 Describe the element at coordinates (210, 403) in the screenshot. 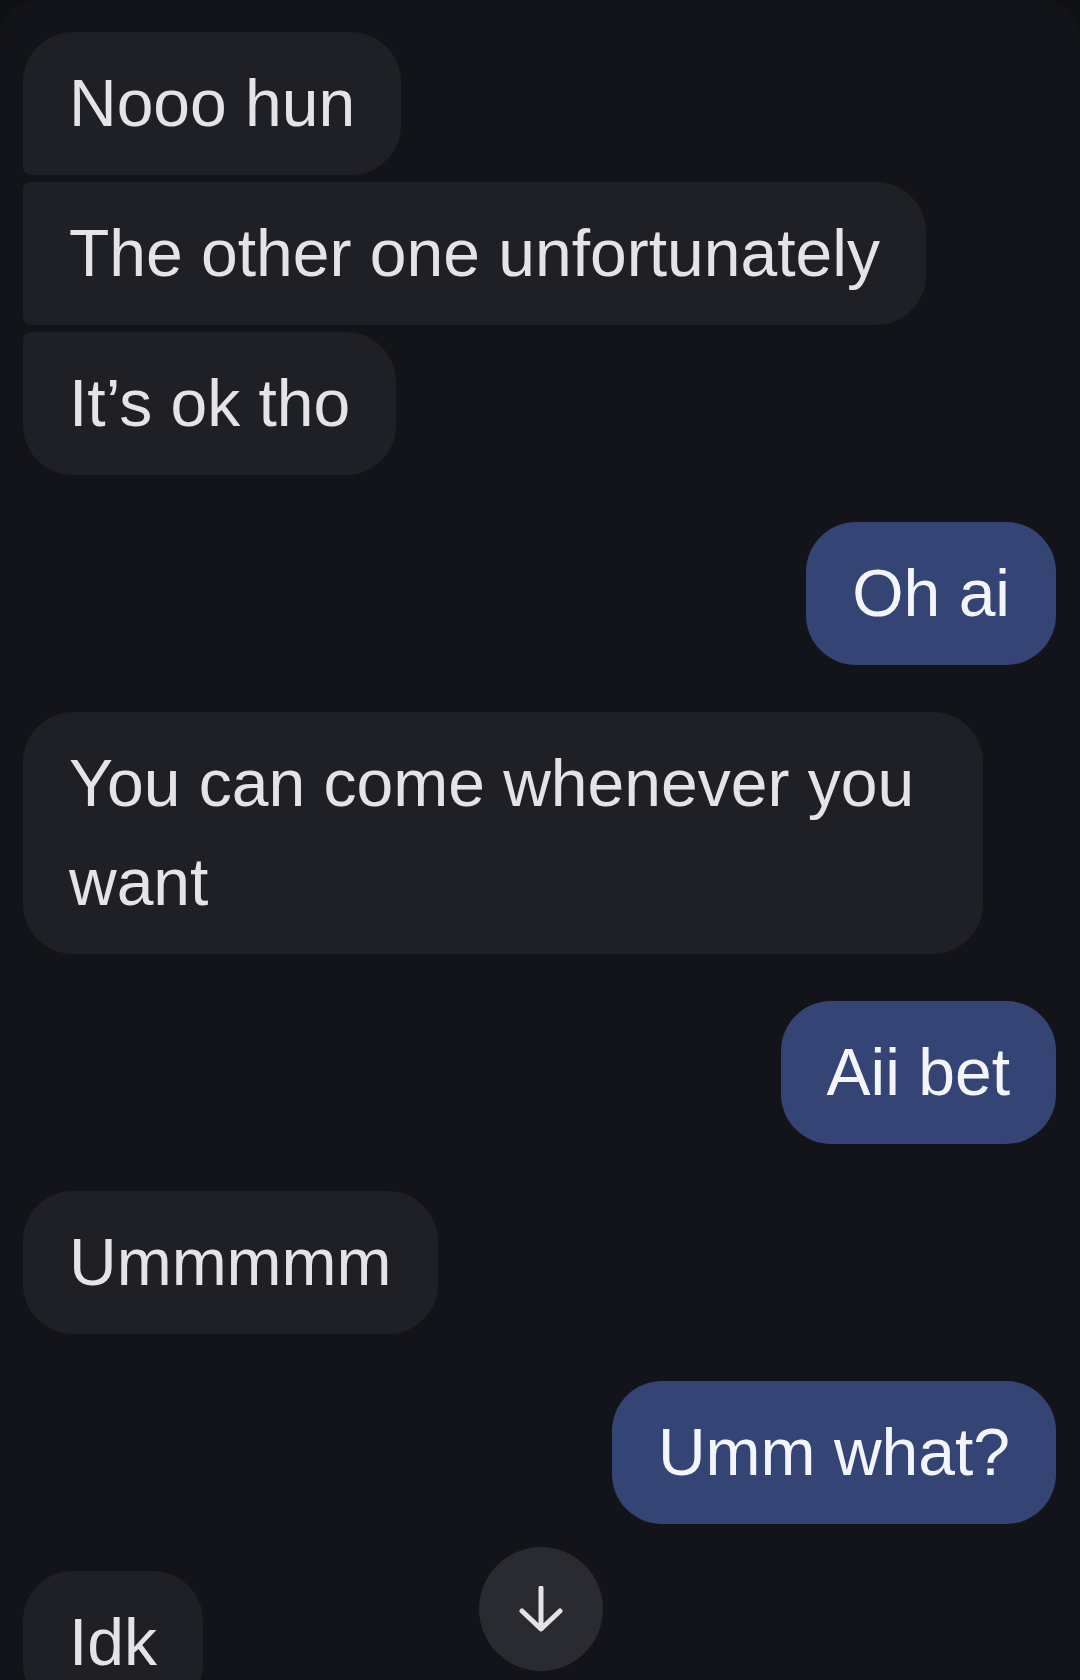

I see `message-bubble: It’s ok tho` at that location.